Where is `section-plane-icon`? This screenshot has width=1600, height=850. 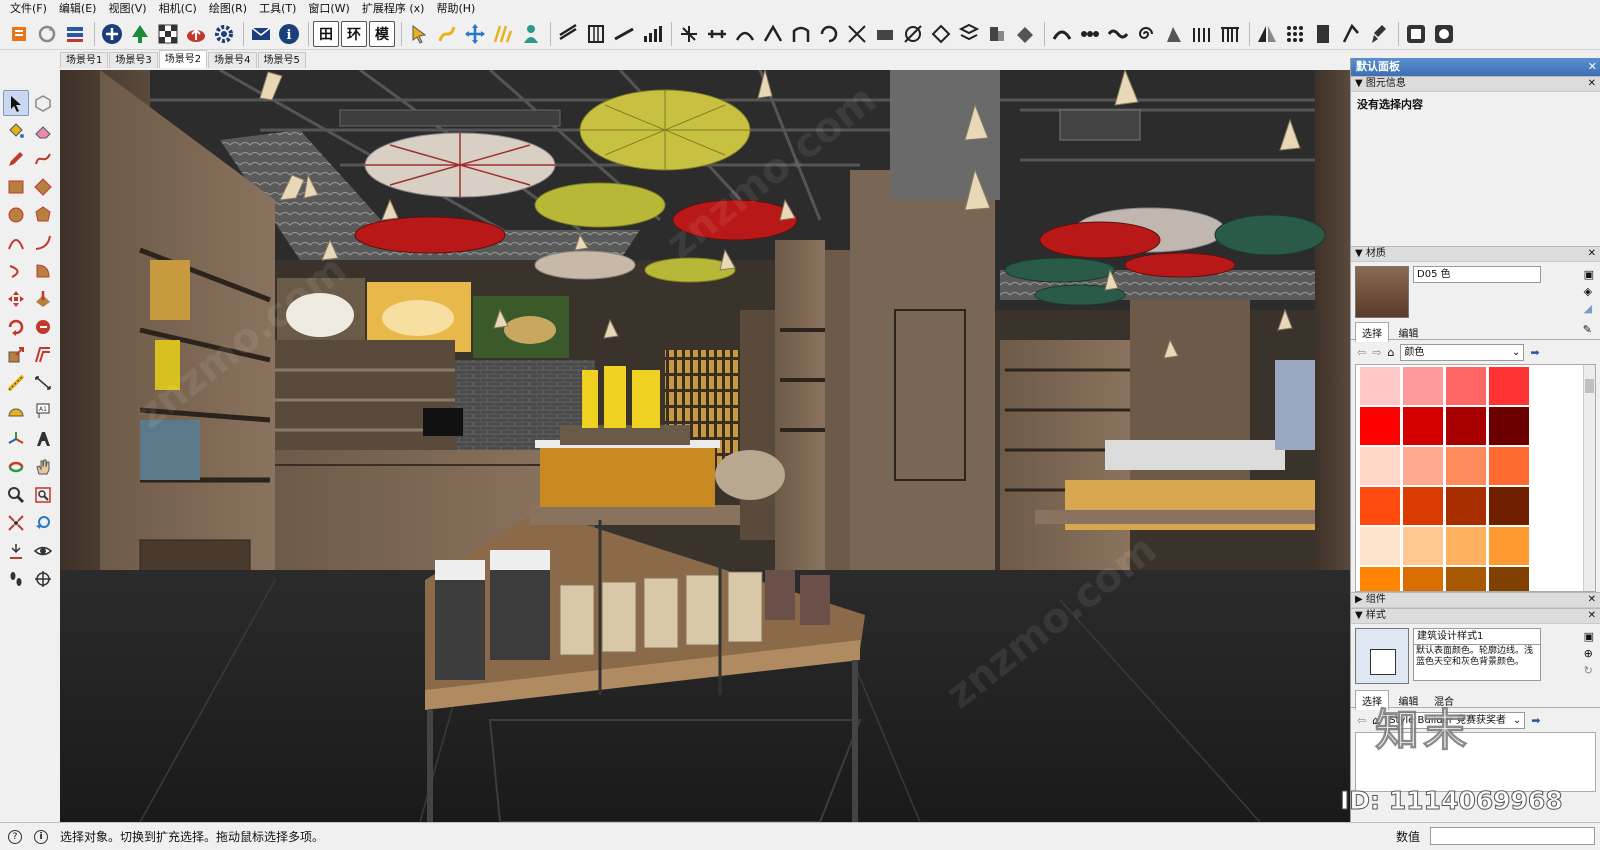
section-plane-icon is located at coordinates (43, 579).